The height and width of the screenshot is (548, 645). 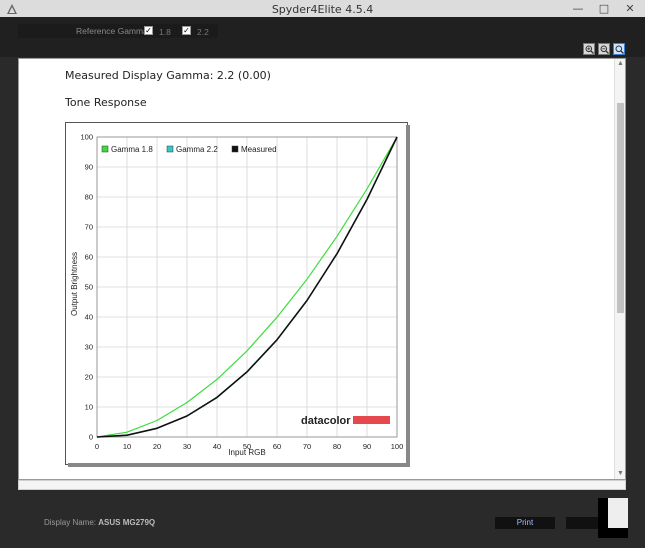 What do you see at coordinates (74, 284) in the screenshot?
I see `y-axis-label: Output Brightness` at bounding box center [74, 284].